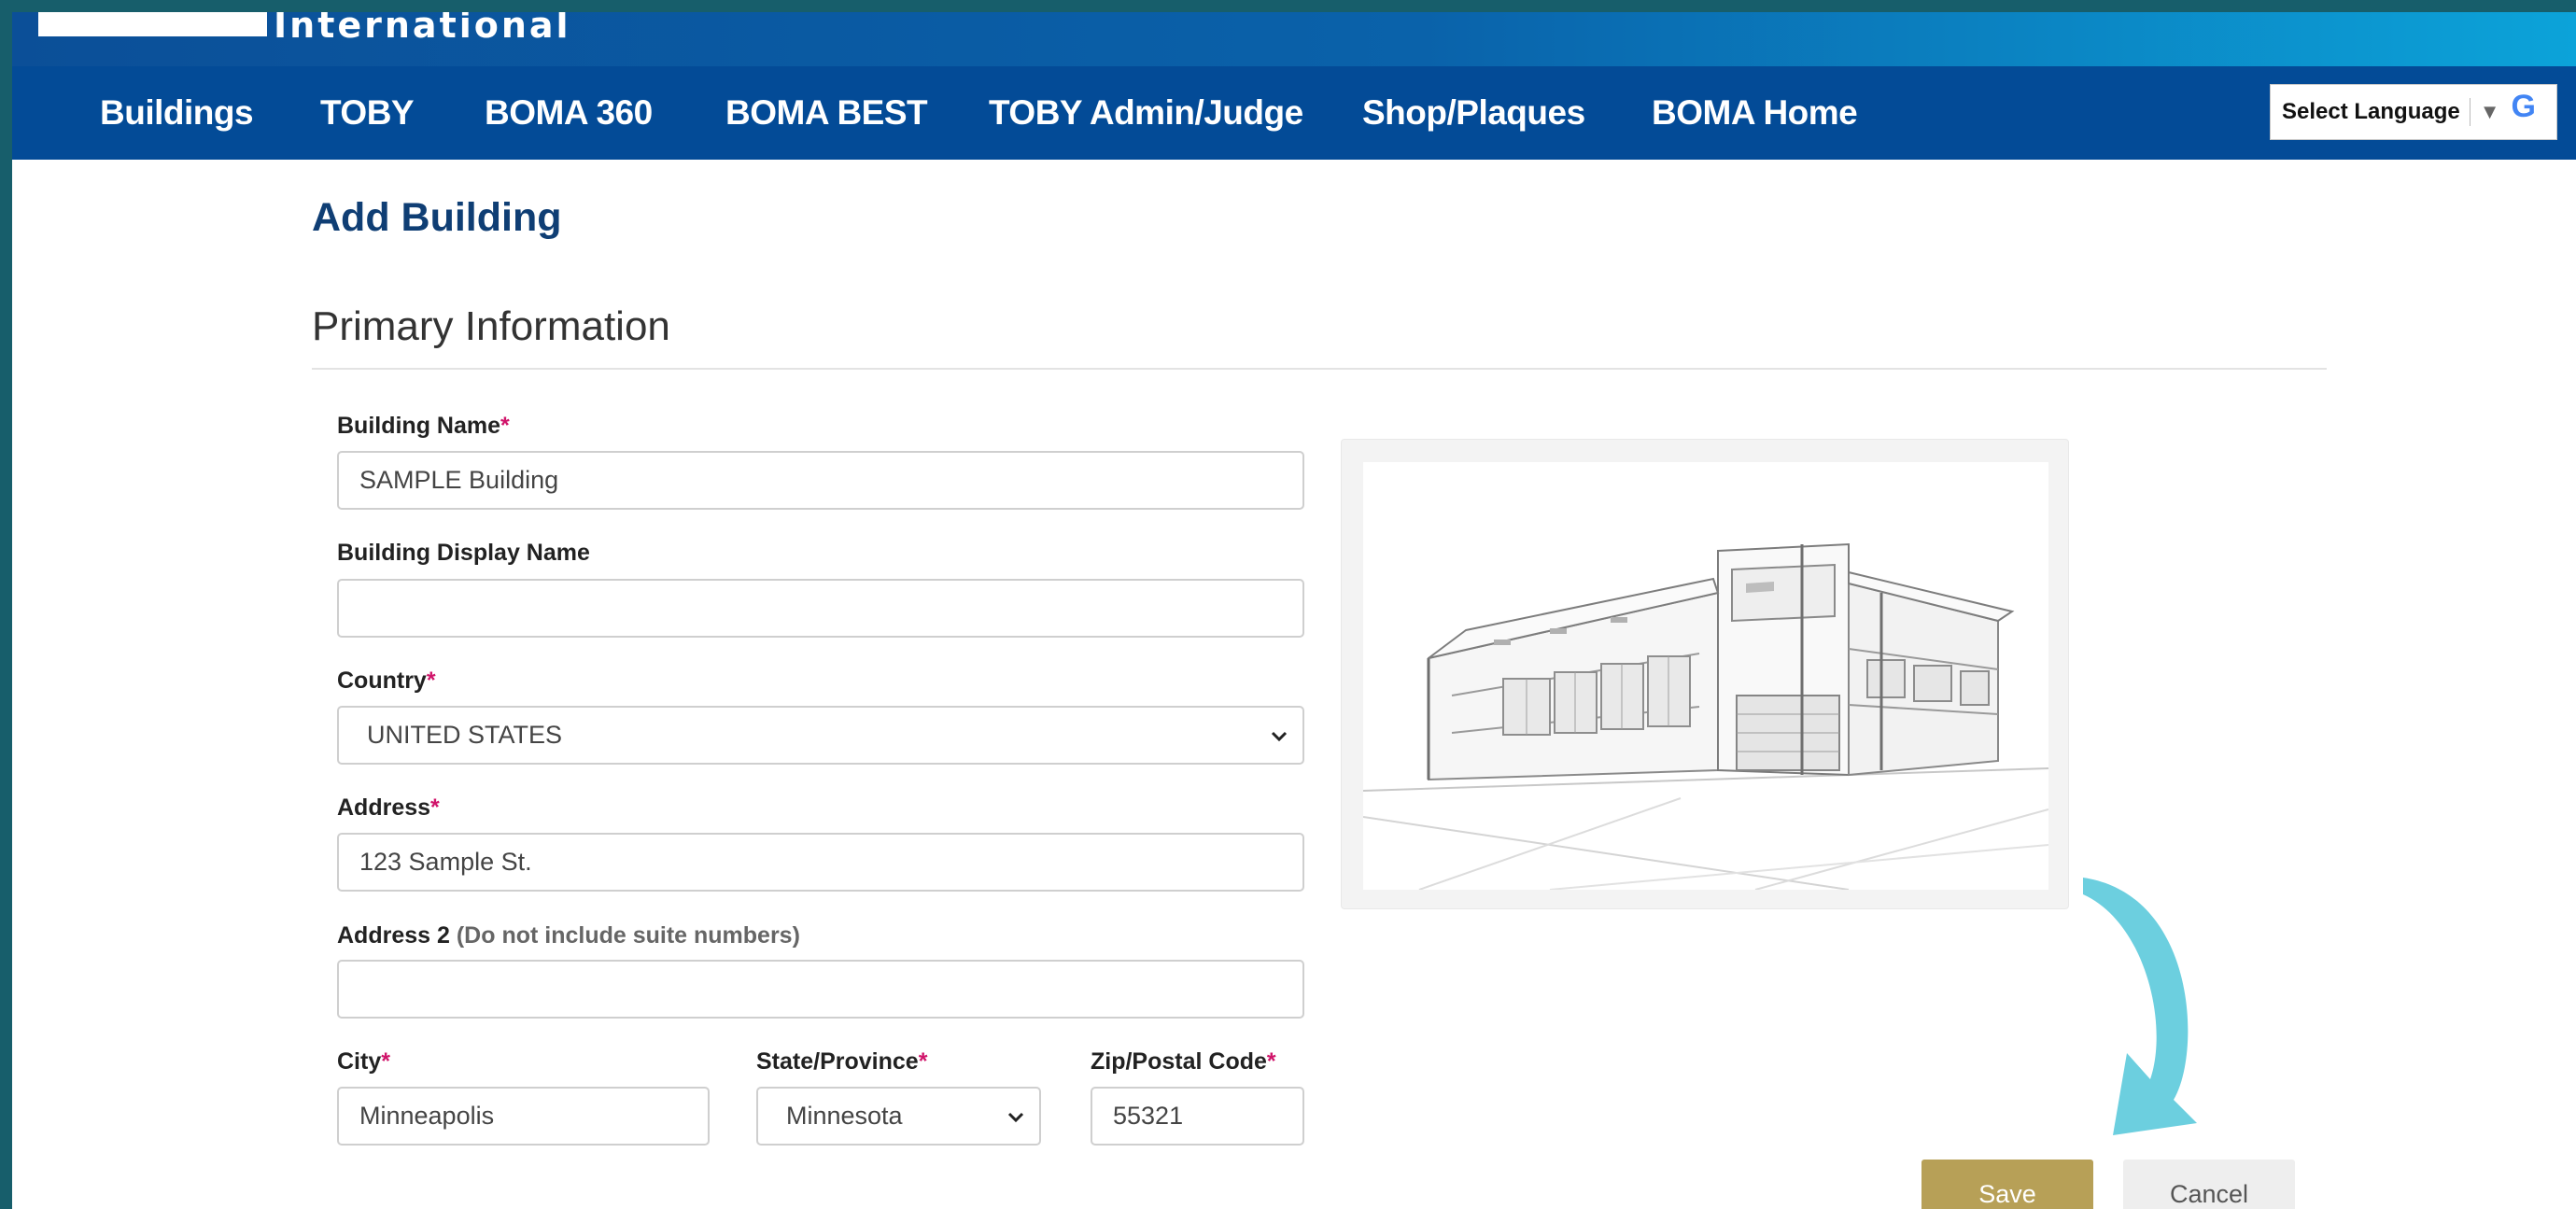  What do you see at coordinates (844, 1116) in the screenshot?
I see `state-select-value: Minnesota` at bounding box center [844, 1116].